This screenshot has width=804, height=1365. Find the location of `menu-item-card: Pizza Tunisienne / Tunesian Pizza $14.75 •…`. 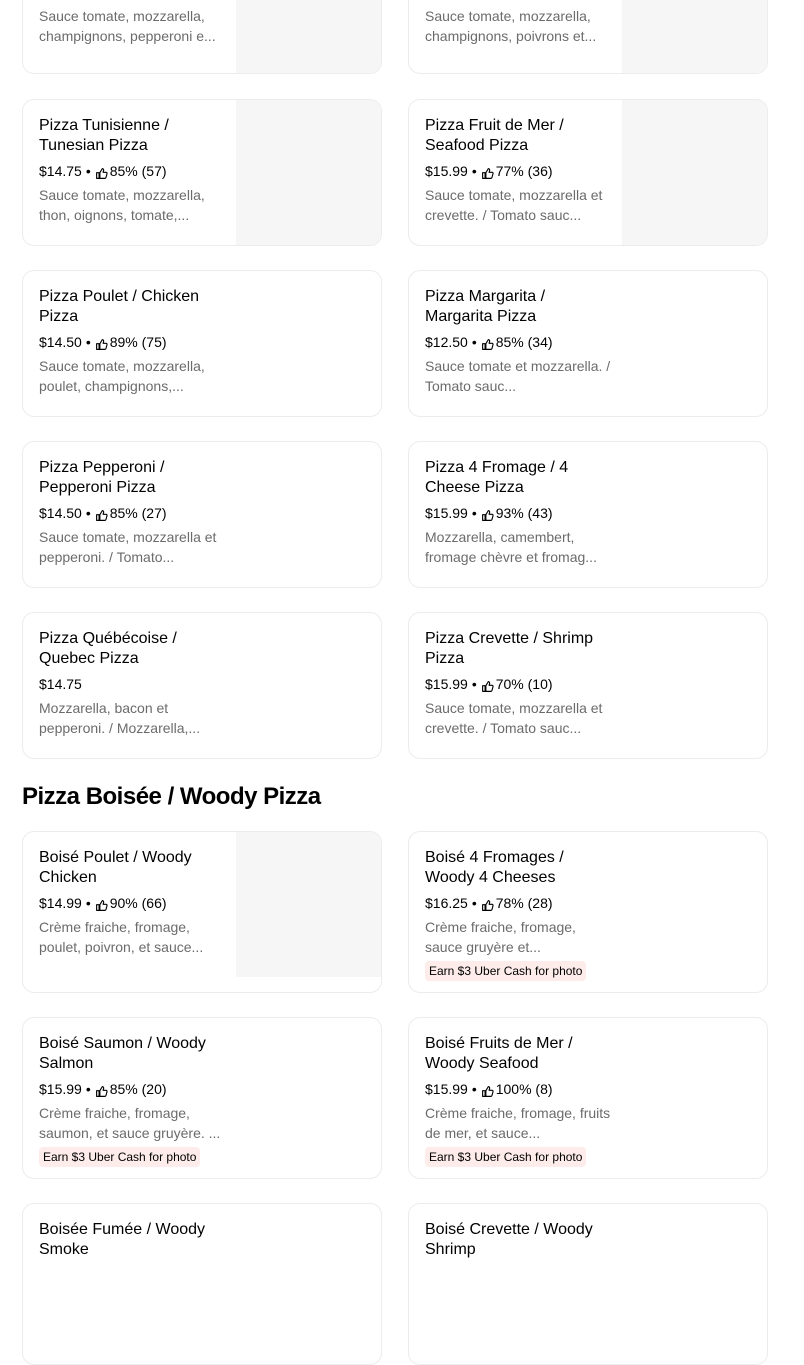

menu-item-card: Pizza Tunisienne / Tunesian Pizza $14.75 •… is located at coordinates (202, 172).